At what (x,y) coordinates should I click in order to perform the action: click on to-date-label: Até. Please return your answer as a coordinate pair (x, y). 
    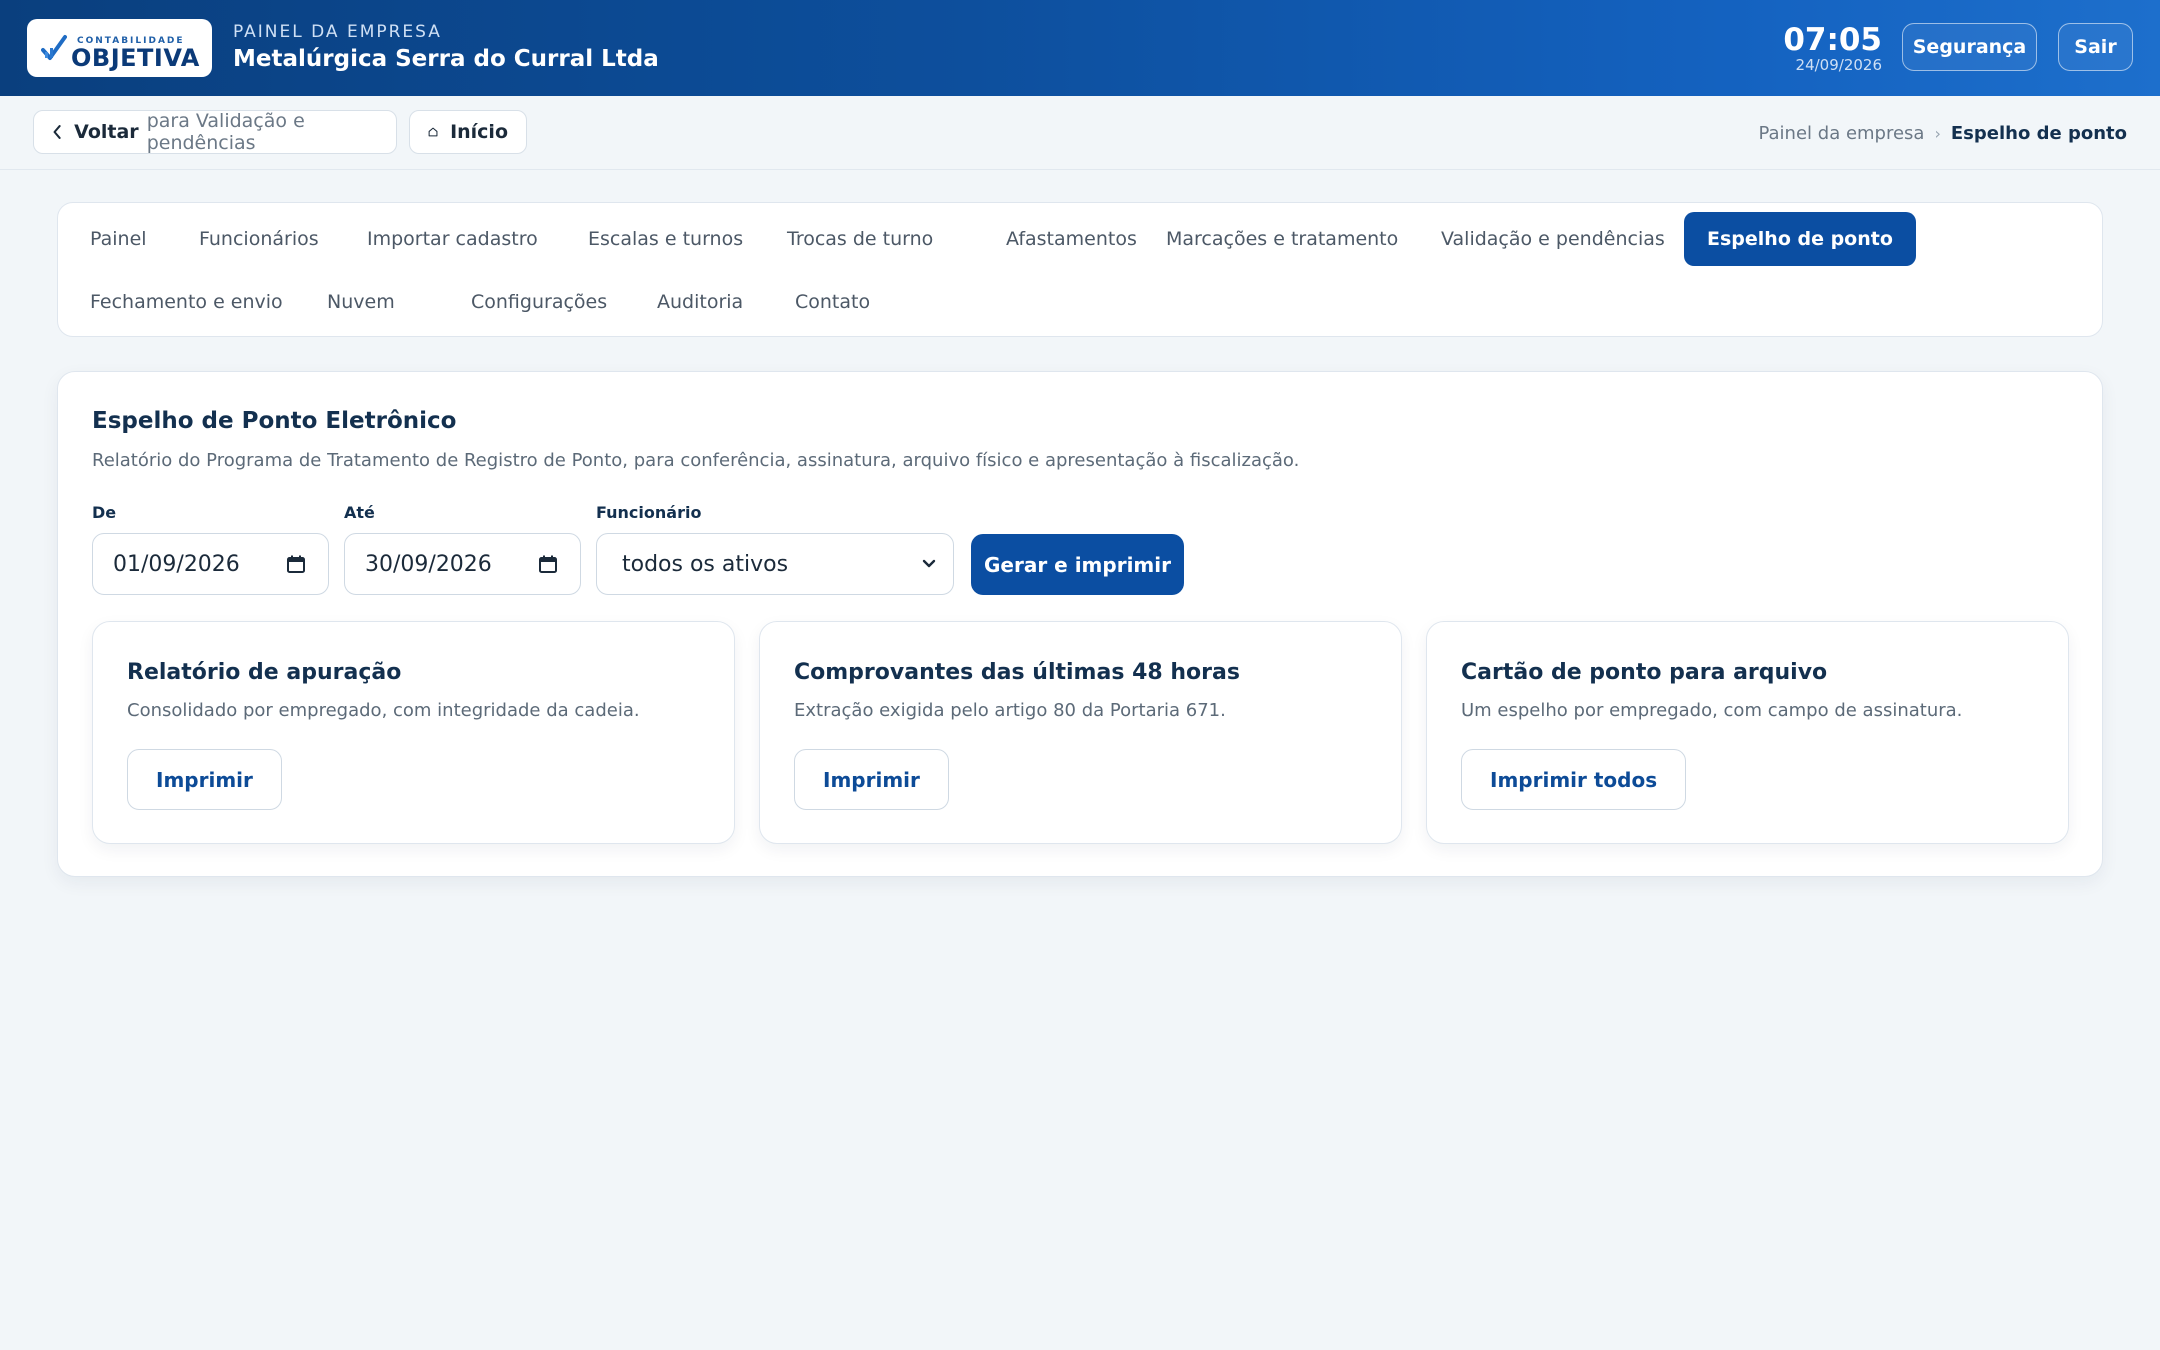
    Looking at the image, I should click on (359, 512).